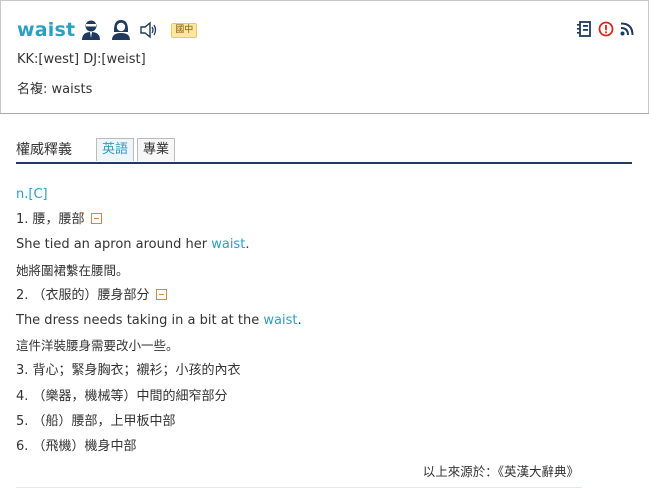  I want to click on tab-english: 英語, so click(115, 149).